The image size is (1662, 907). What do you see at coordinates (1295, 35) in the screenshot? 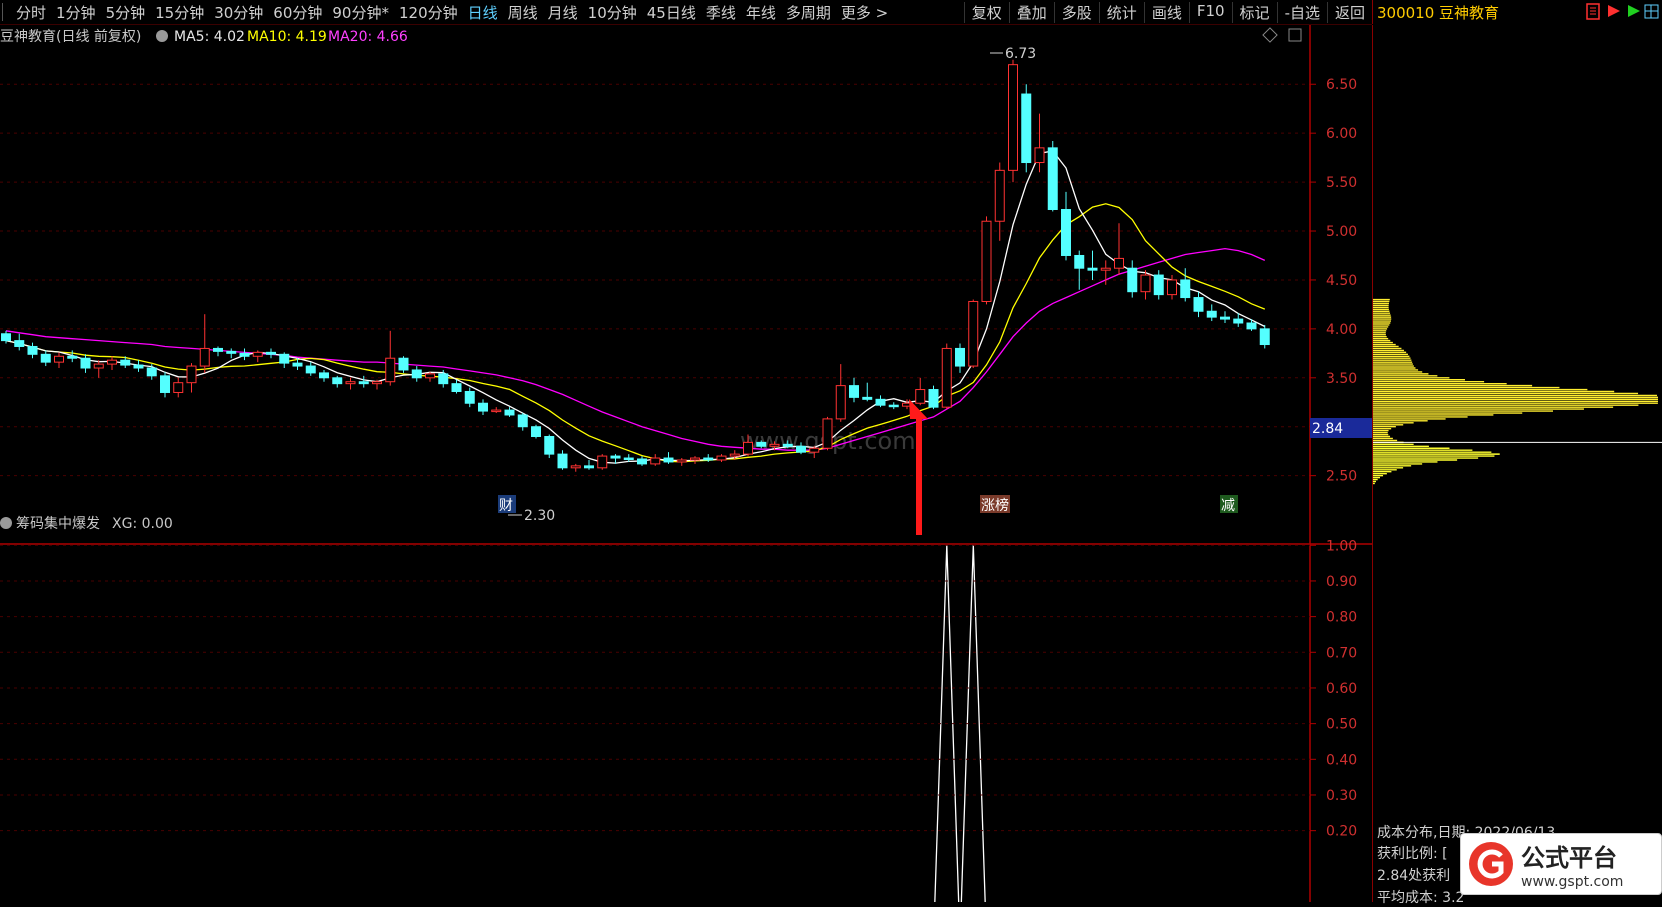
I see `window-icon` at bounding box center [1295, 35].